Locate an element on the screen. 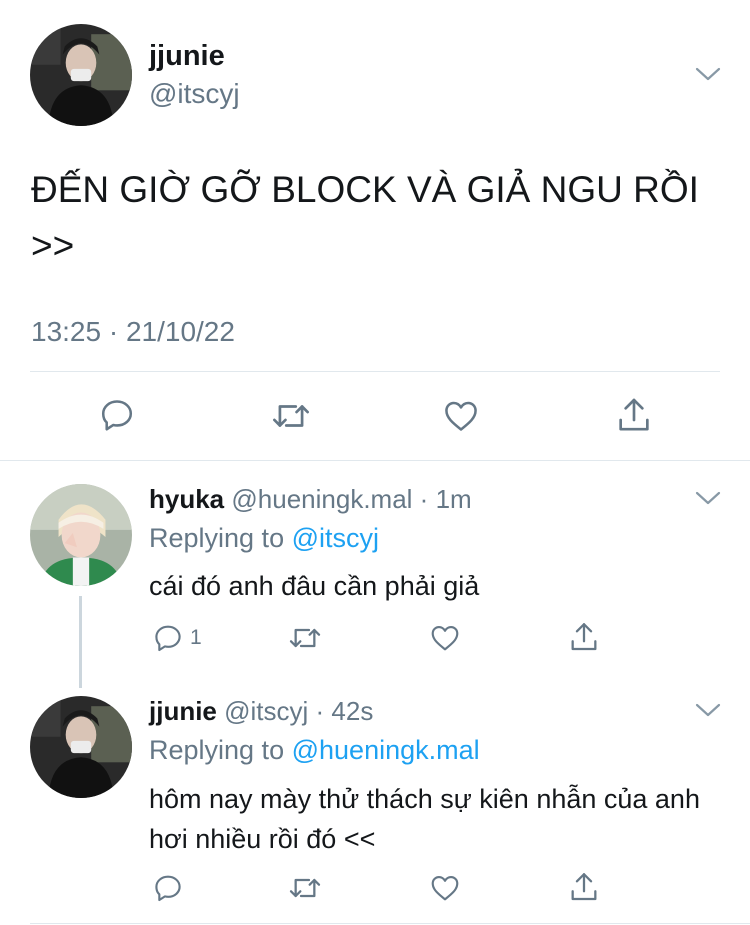  tweet-text: ĐẾN GIỜ GỠ BLOCK VÀ GIẢ NGU RỒI >> is located at coordinates (365, 217).